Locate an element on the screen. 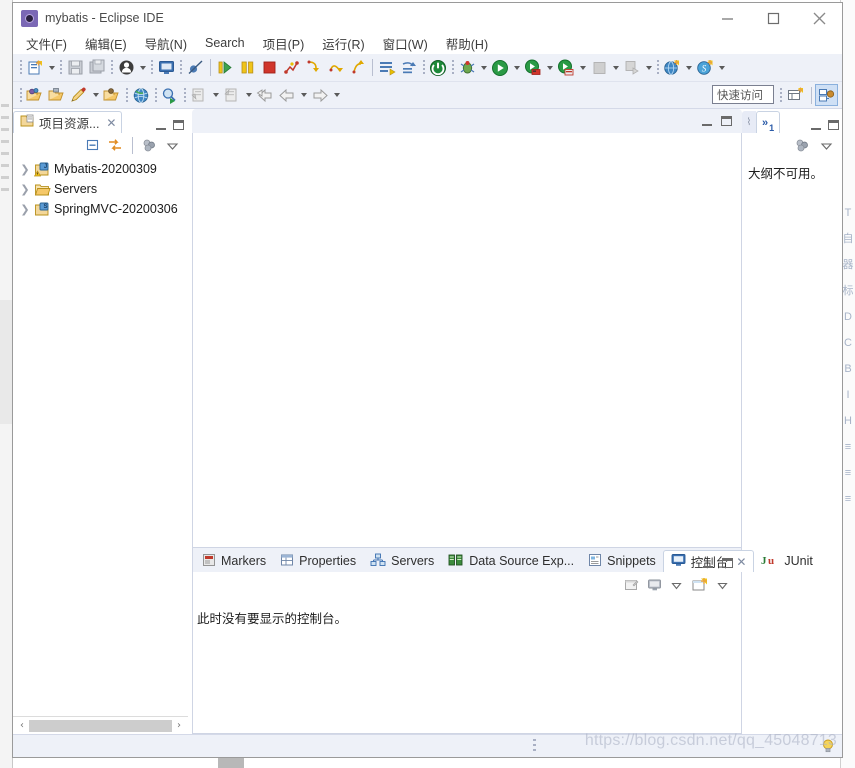 The width and height of the screenshot is (855, 768). external-tools-icon is located at coordinates (409, 68).